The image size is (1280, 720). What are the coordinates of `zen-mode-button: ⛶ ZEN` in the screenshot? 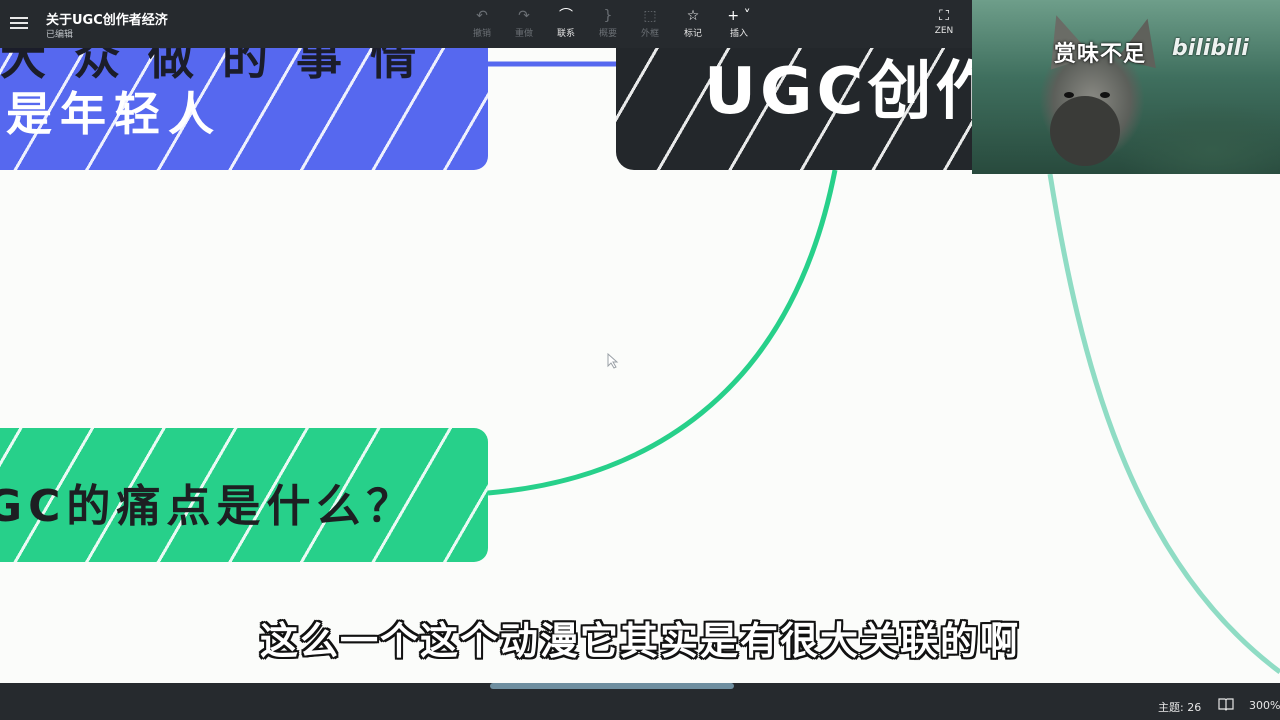 It's located at (944, 24).